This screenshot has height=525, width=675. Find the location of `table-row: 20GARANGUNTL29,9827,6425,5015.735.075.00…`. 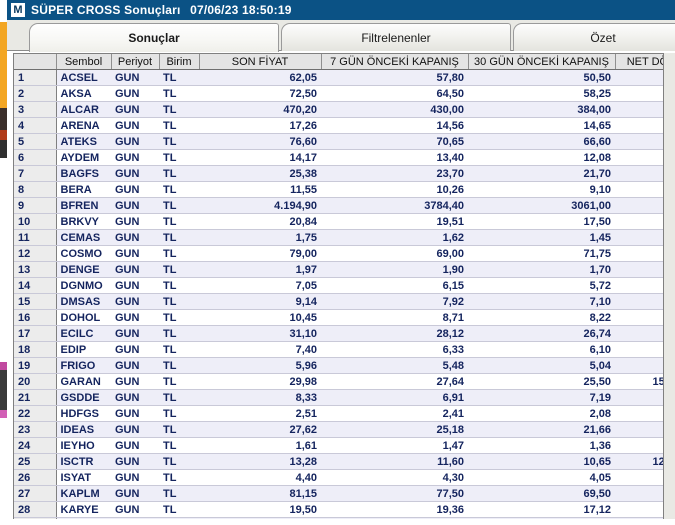

table-row: 20GARANGUNTL29,9827,6425,5015.735.075.00… is located at coordinates (338, 381).